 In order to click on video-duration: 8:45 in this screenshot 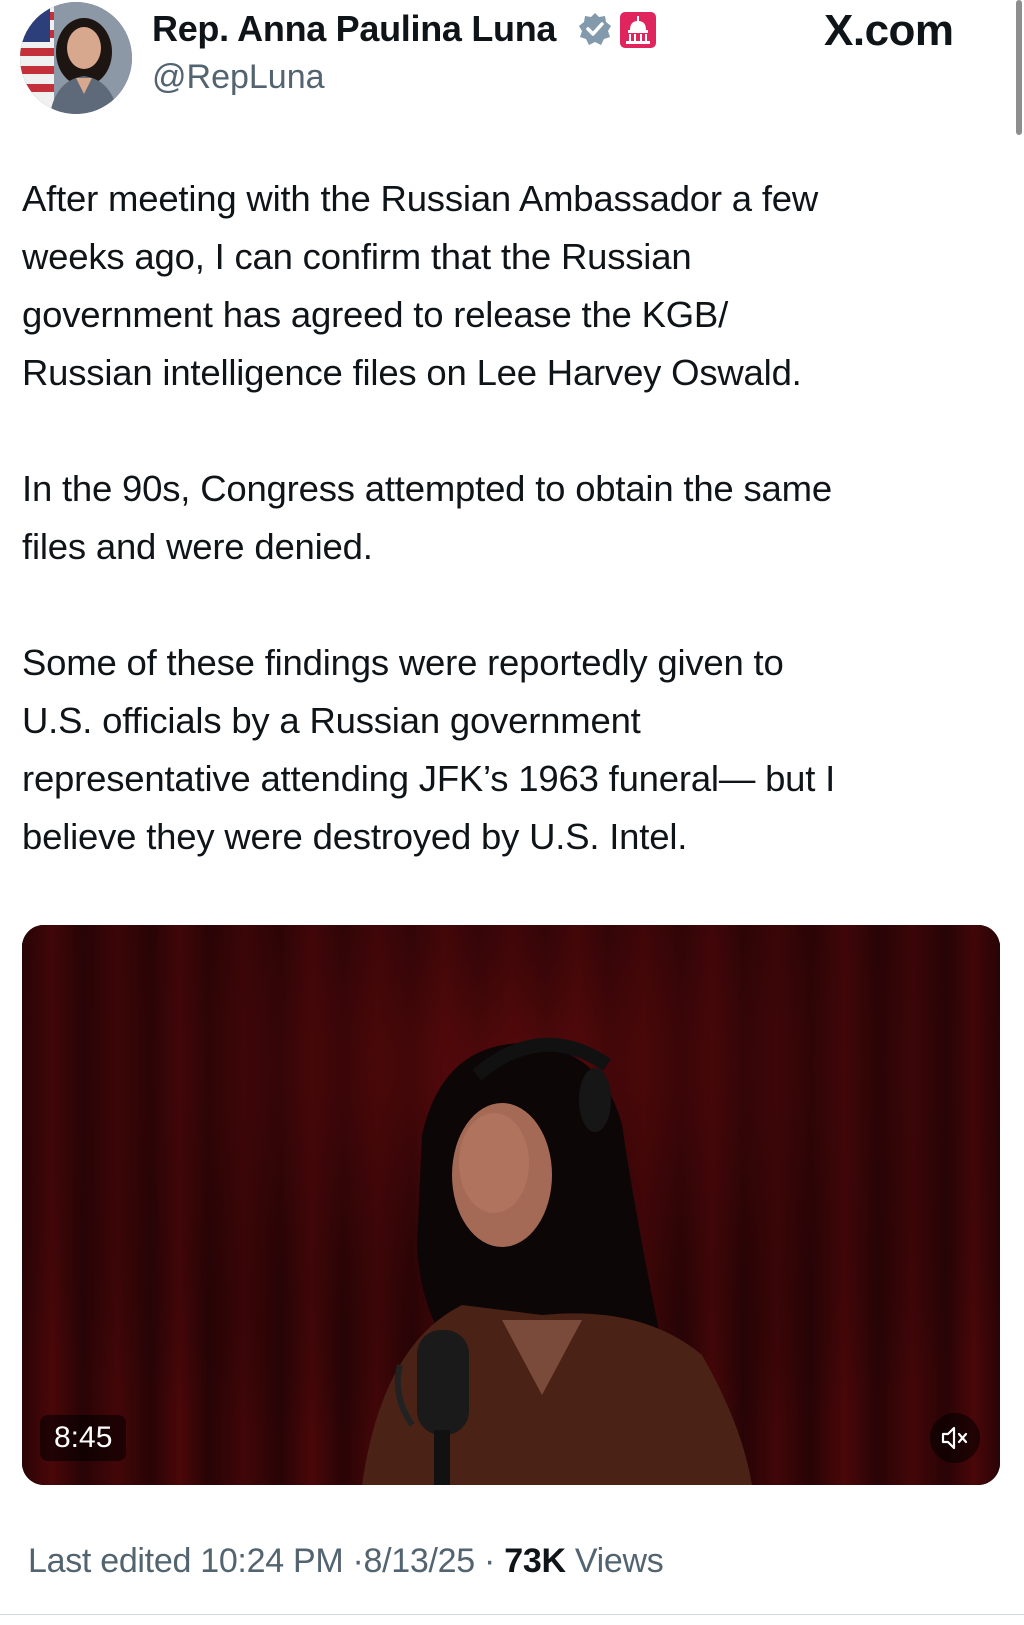, I will do `click(83, 1438)`.